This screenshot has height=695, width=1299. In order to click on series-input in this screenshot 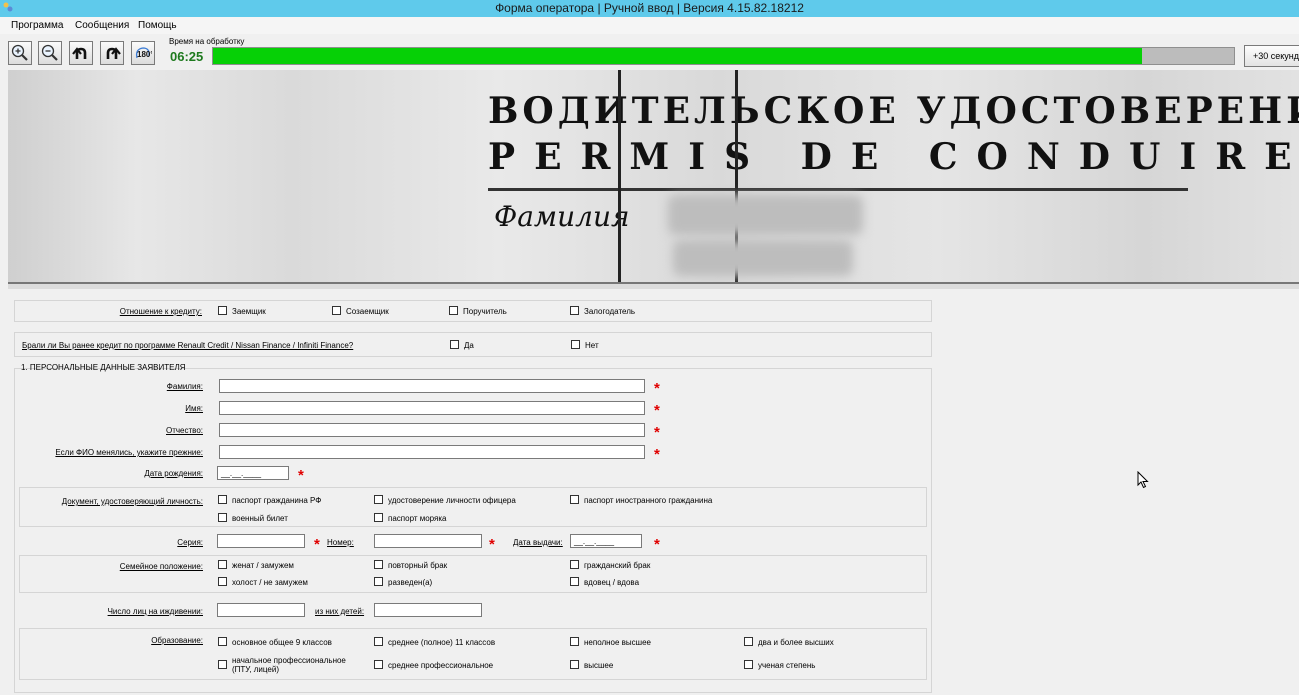, I will do `click(261, 541)`.